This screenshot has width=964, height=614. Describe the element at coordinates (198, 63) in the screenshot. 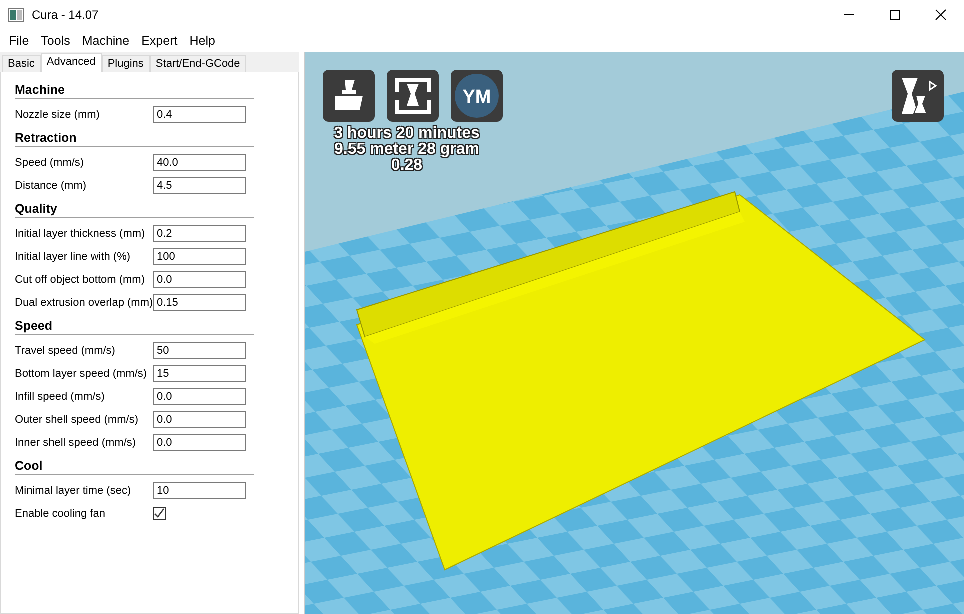

I see `tab: Start/End-GCode` at that location.